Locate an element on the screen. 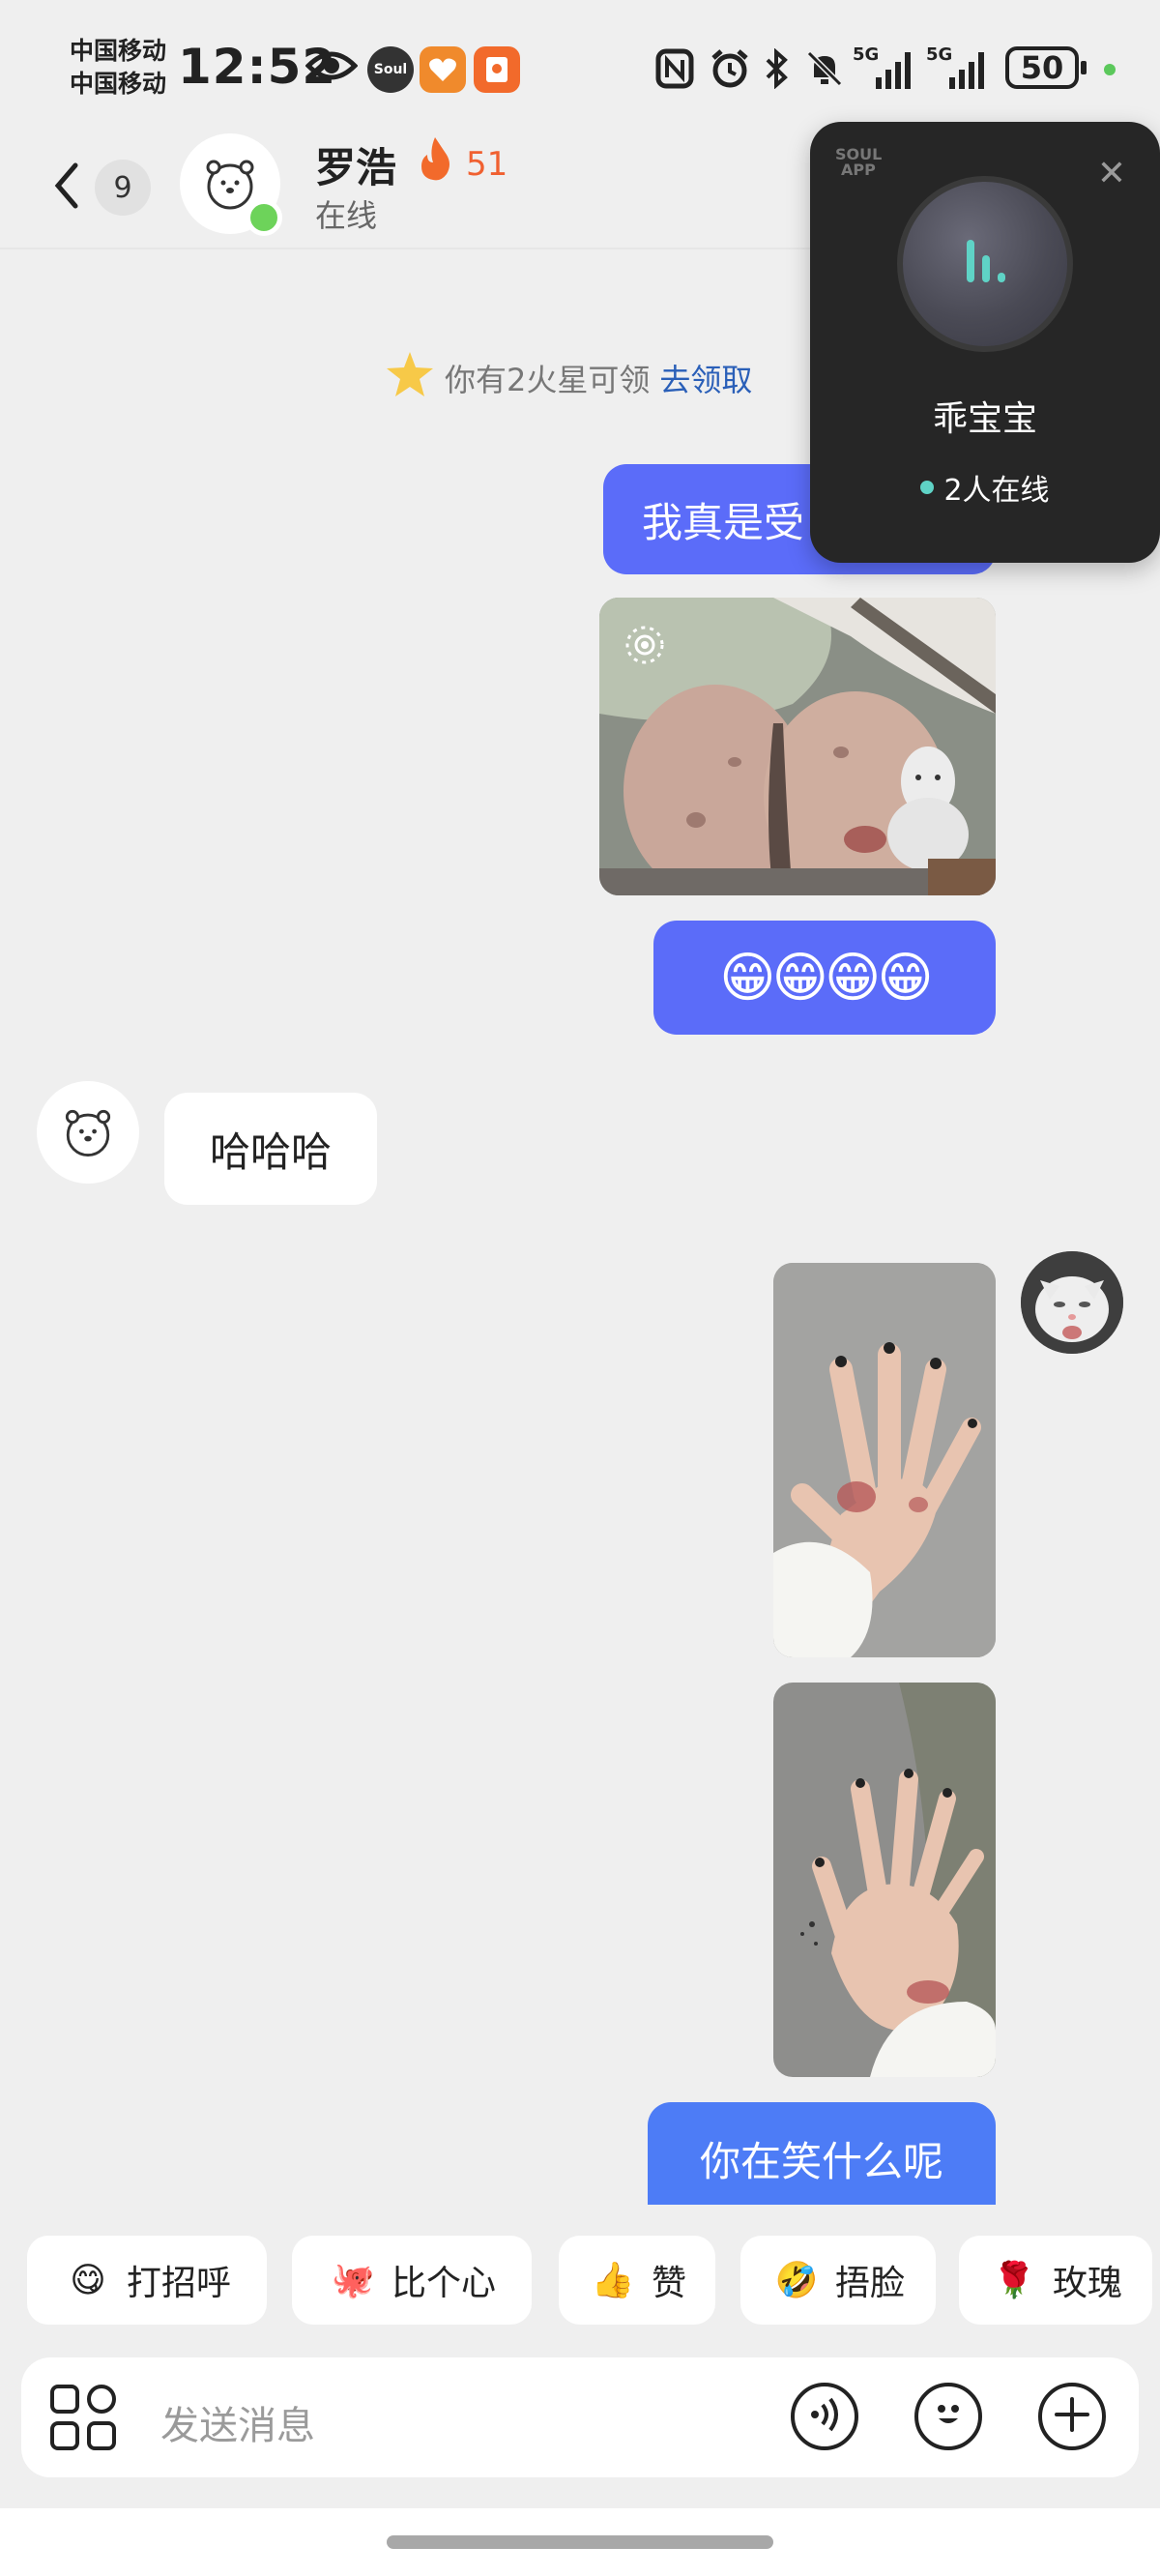 The image size is (1160, 2576). notice-text: 你有2火星可领 is located at coordinates (548, 380).